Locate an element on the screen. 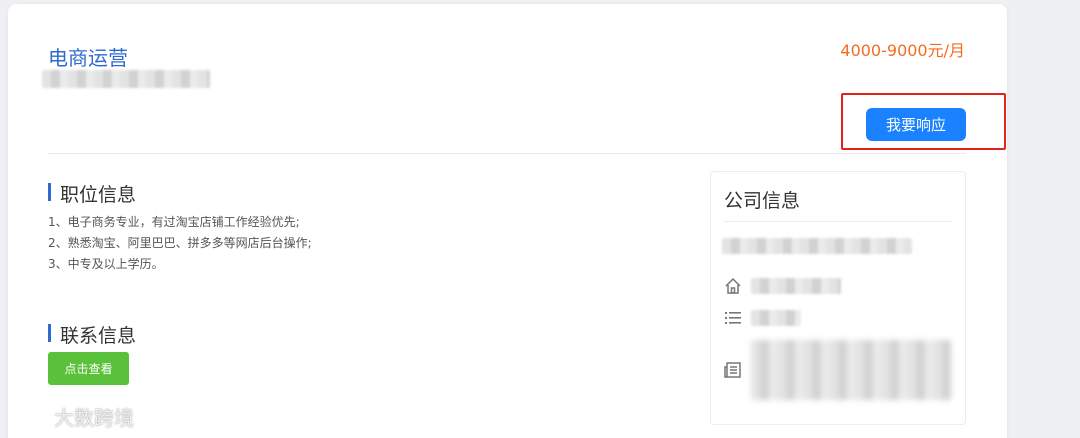 This screenshot has width=1080, height=438. company-info-panel: 公司信息 is located at coordinates (838, 298).